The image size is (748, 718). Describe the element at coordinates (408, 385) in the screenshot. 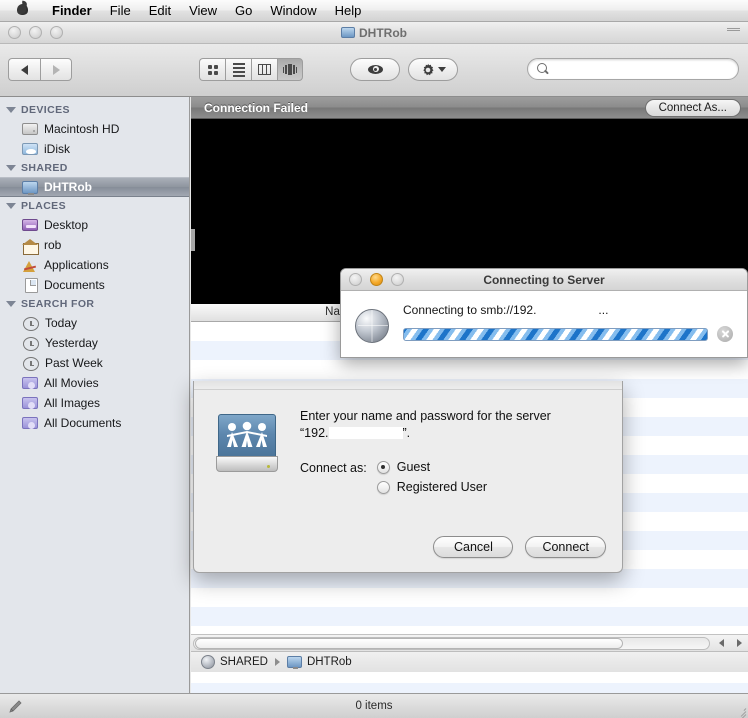

I see `sheet-top-strip` at that location.